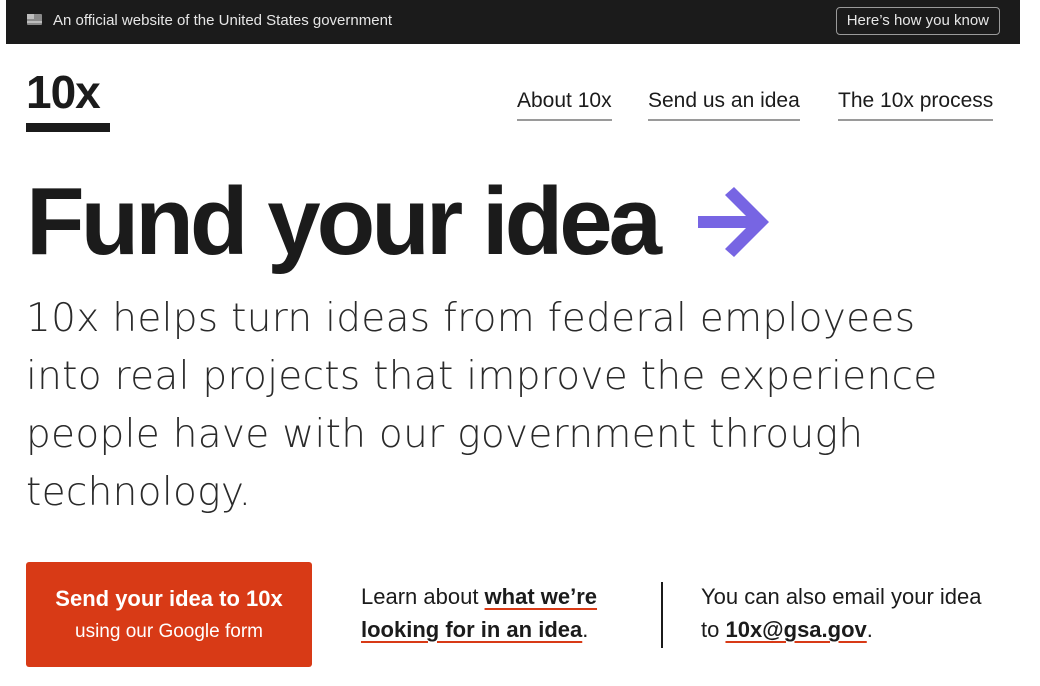 Image resolution: width=1040 pixels, height=686 pixels. What do you see at coordinates (724, 105) in the screenshot?
I see `nav-send-us-an-idea: Send us an idea` at bounding box center [724, 105].